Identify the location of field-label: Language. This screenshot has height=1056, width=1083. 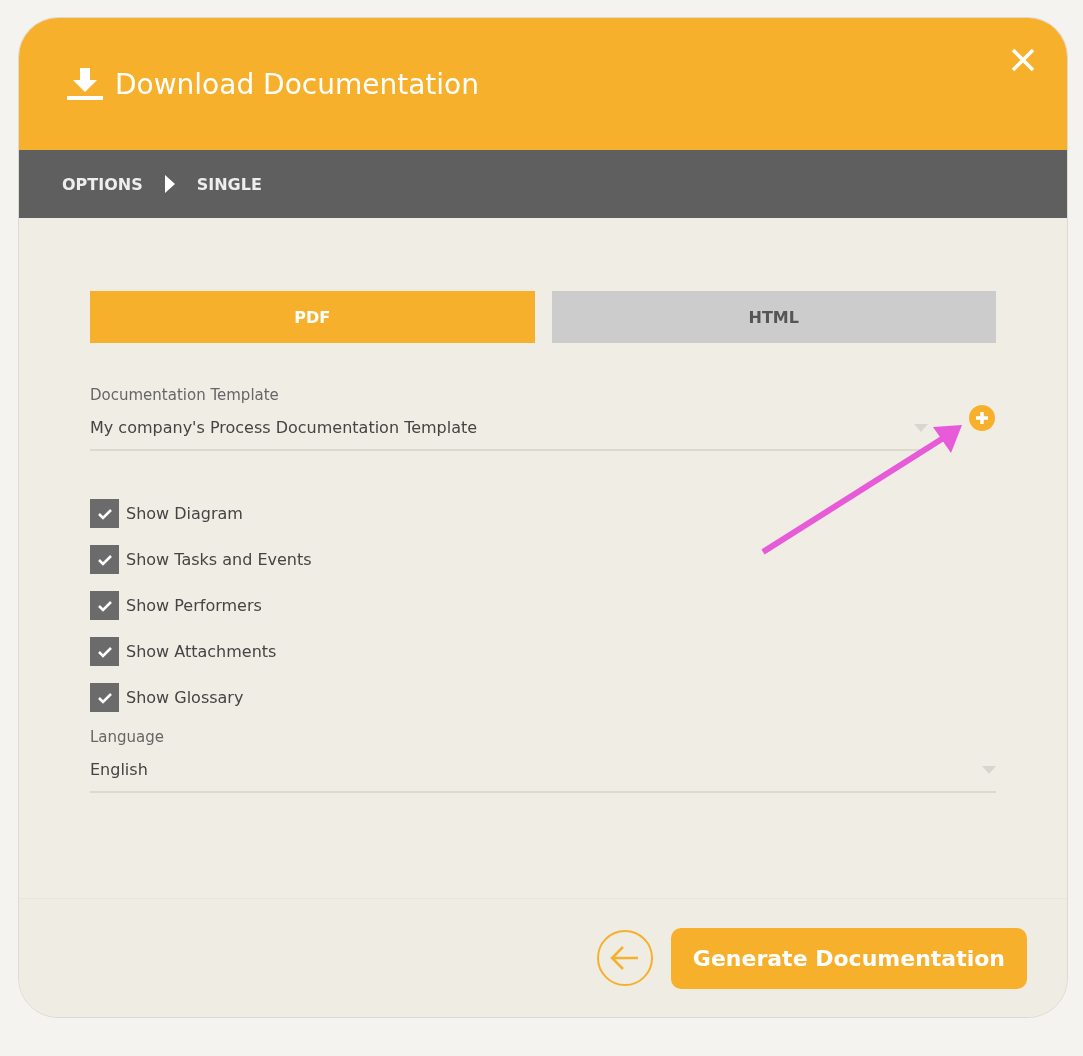
(128, 737).